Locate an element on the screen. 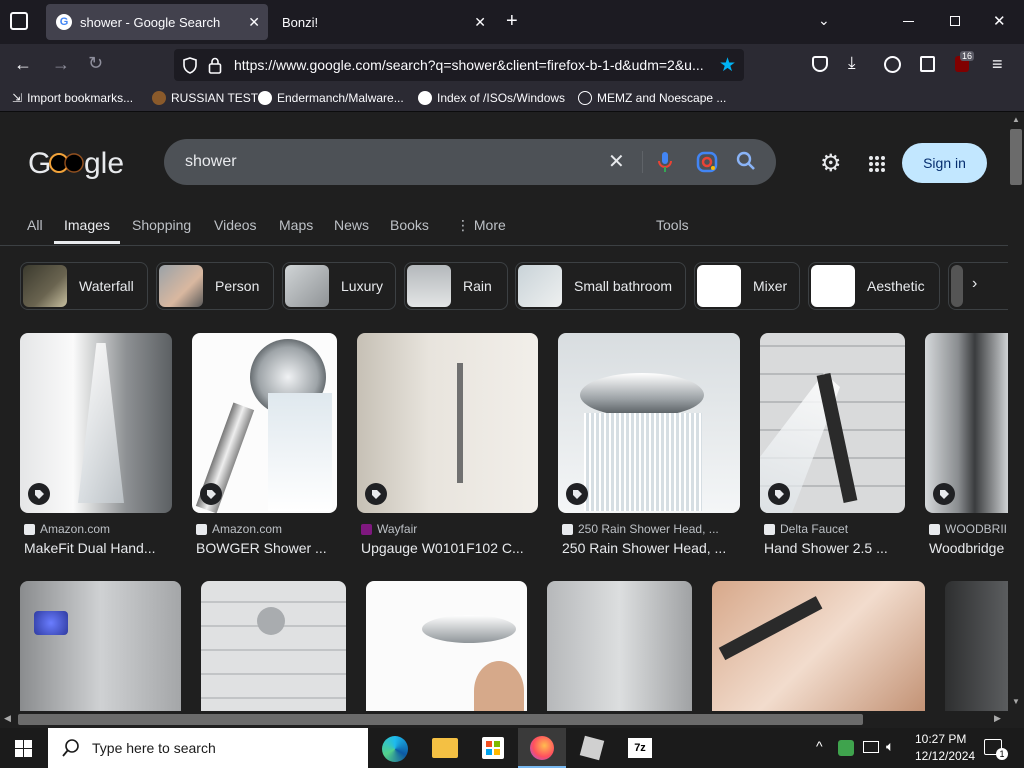  forward-icon: → is located at coordinates (61, 64).